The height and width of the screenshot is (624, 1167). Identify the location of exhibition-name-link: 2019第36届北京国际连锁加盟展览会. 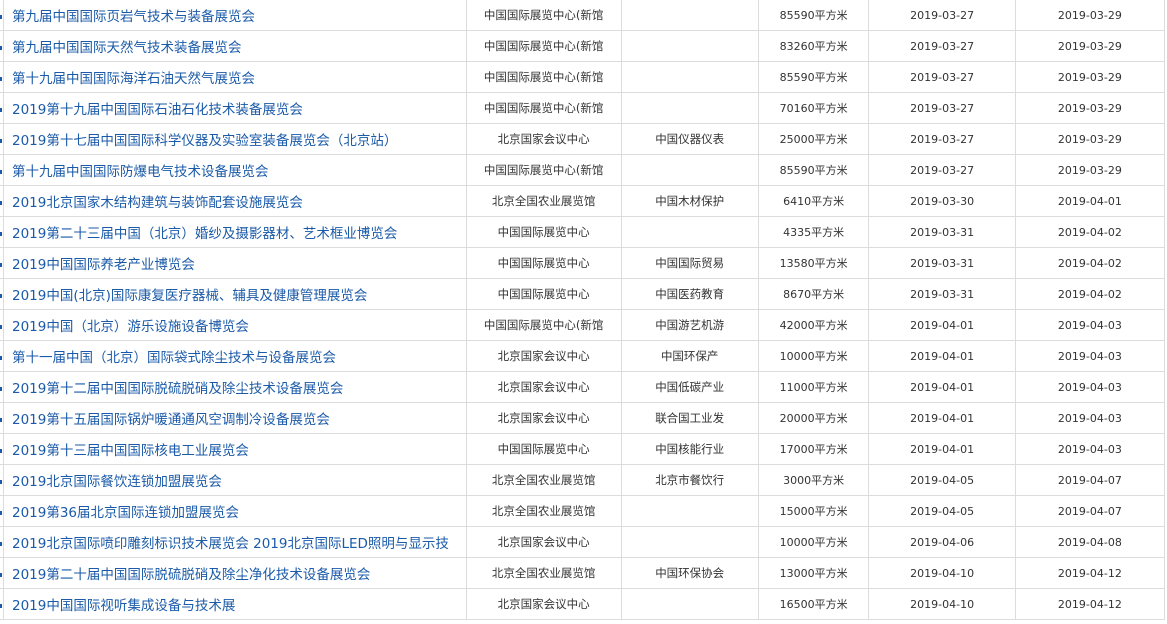
(125, 513).